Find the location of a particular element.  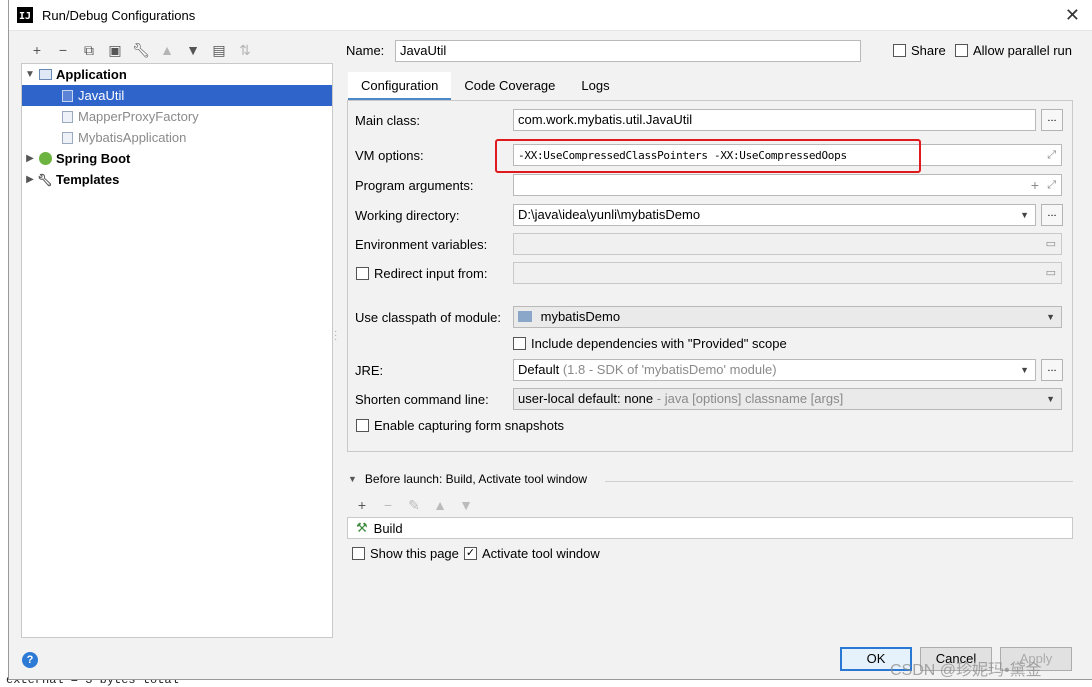

activate-window-checkbox: ✓ Activate tool window is located at coordinates (532, 553).